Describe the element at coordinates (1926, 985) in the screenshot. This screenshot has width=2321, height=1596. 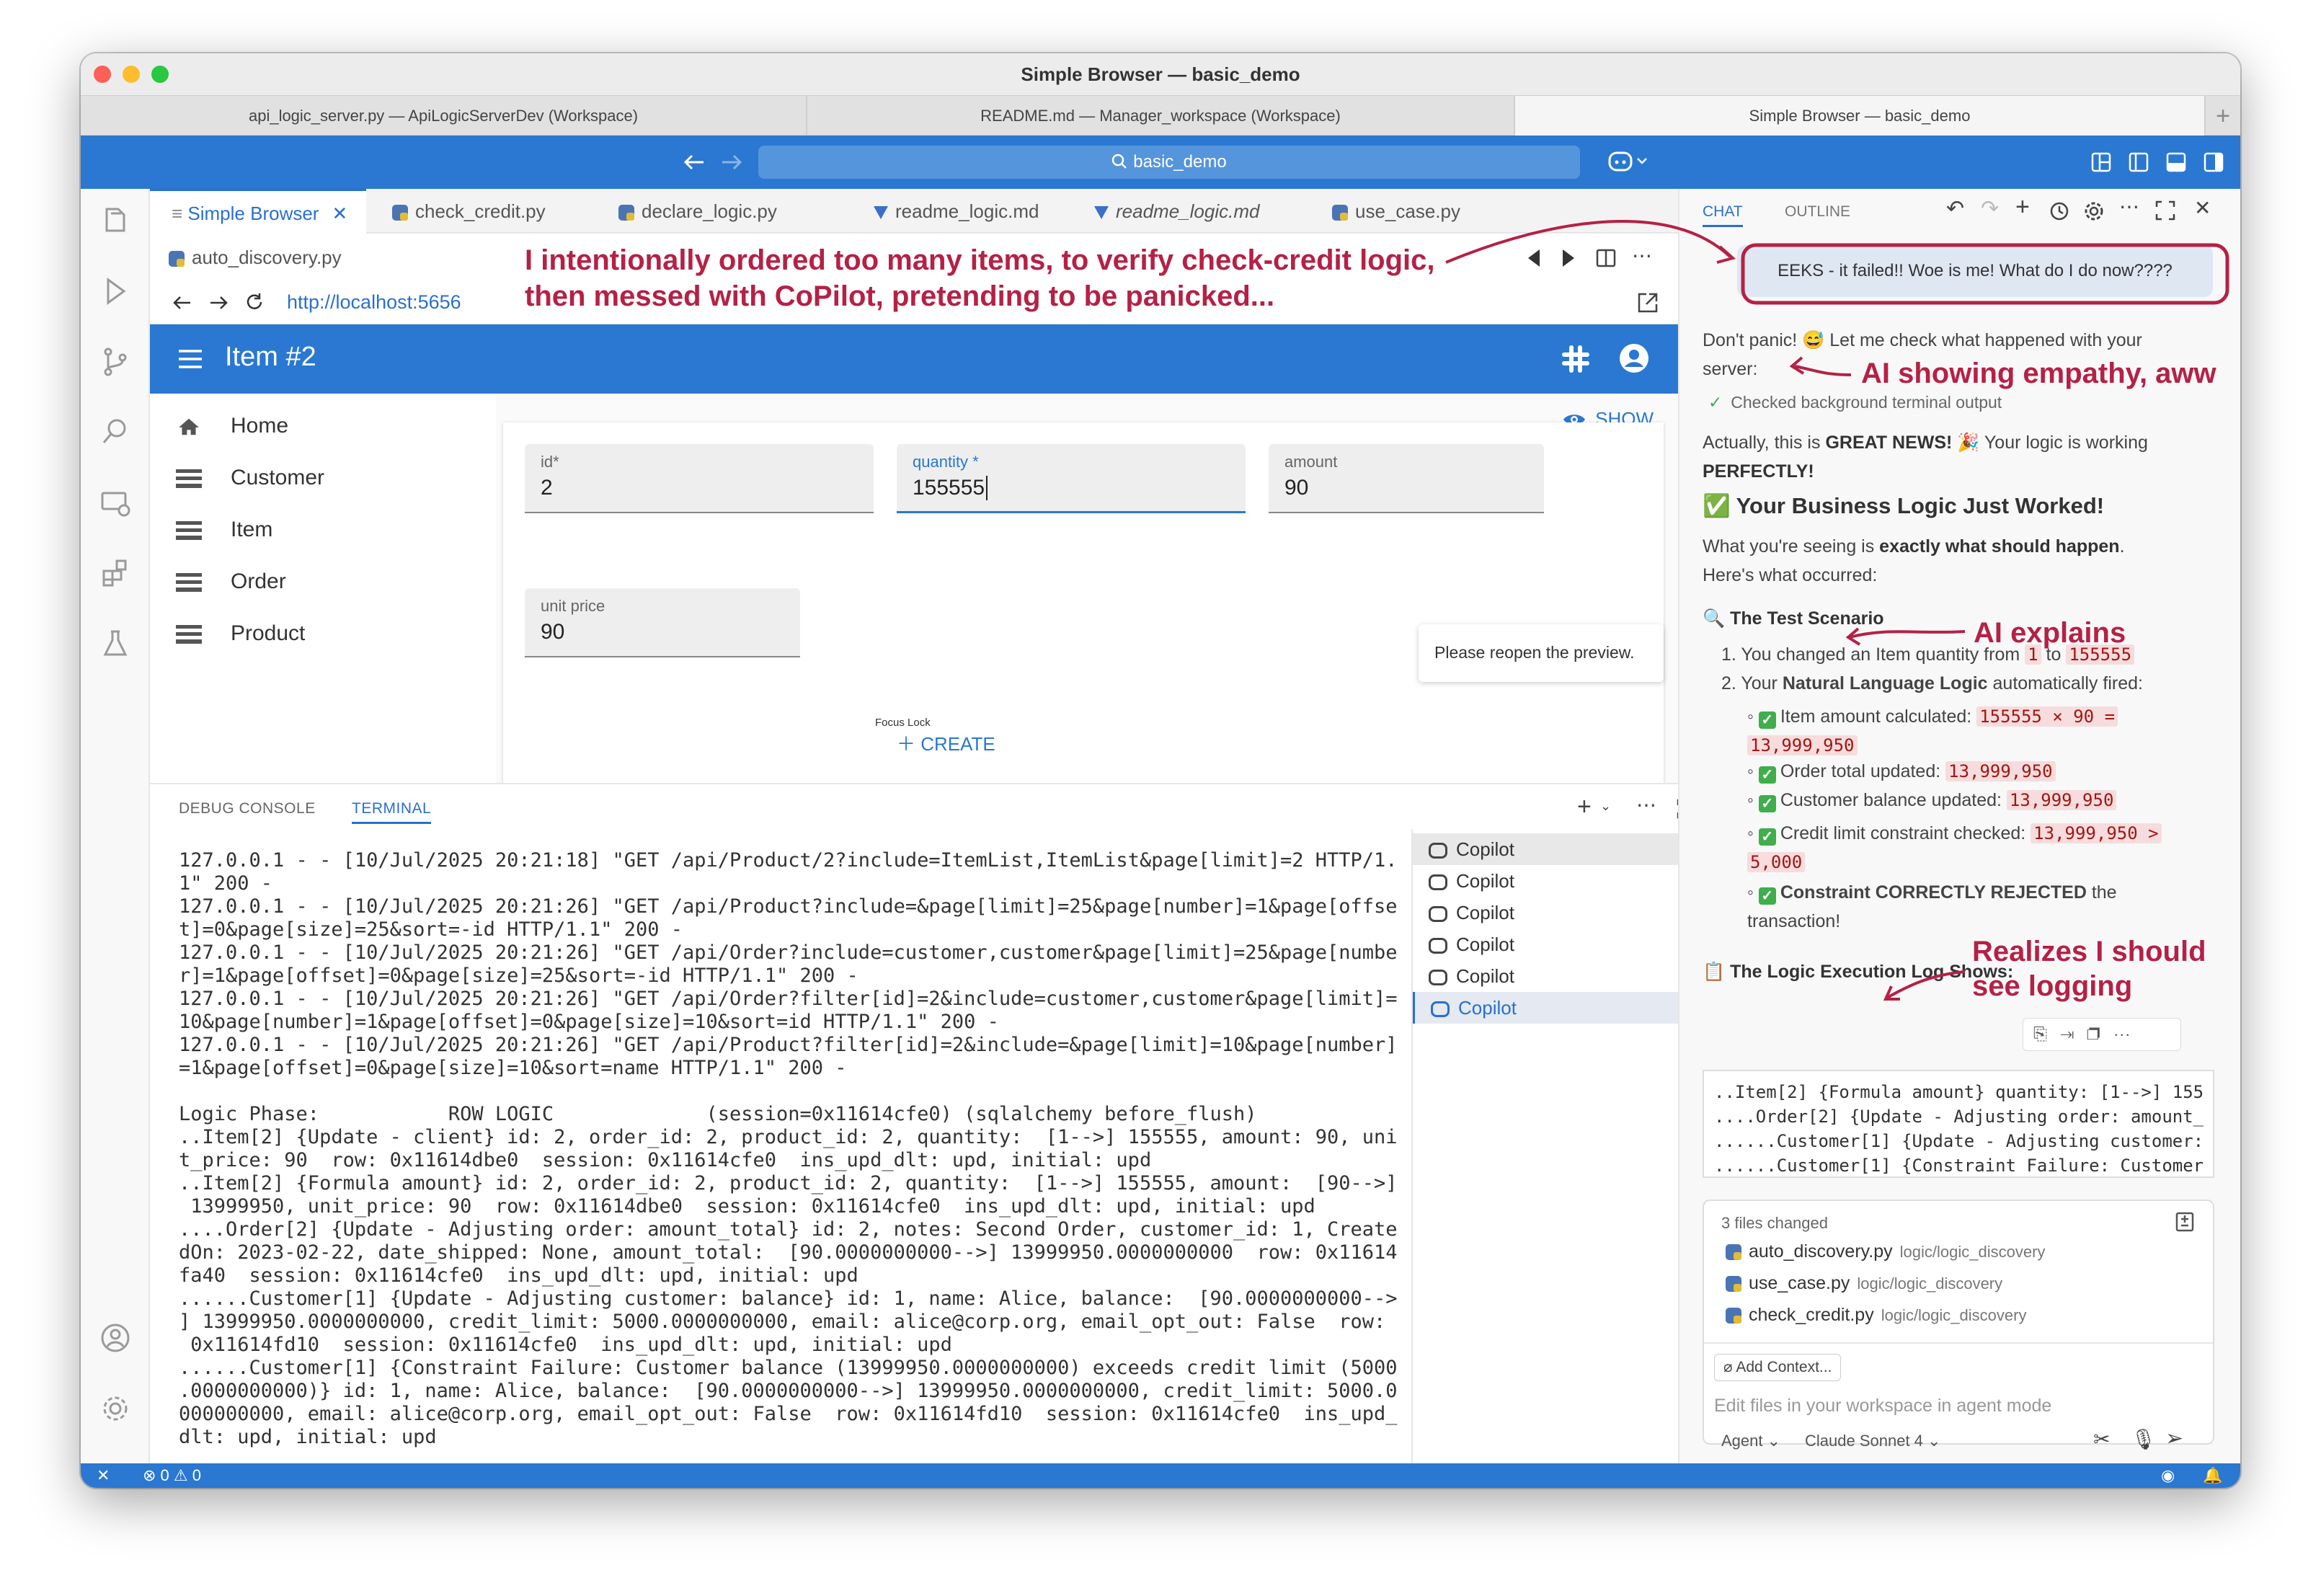
I see `arrow-to-log` at that location.